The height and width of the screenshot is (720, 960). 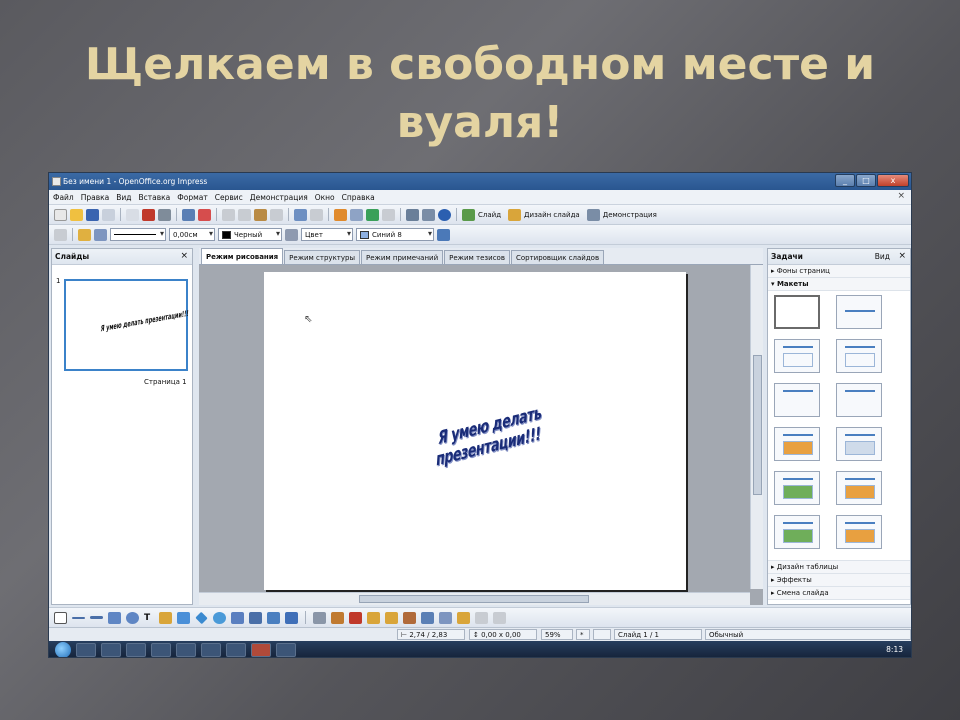 I want to click on help-icon, so click(x=444, y=214).